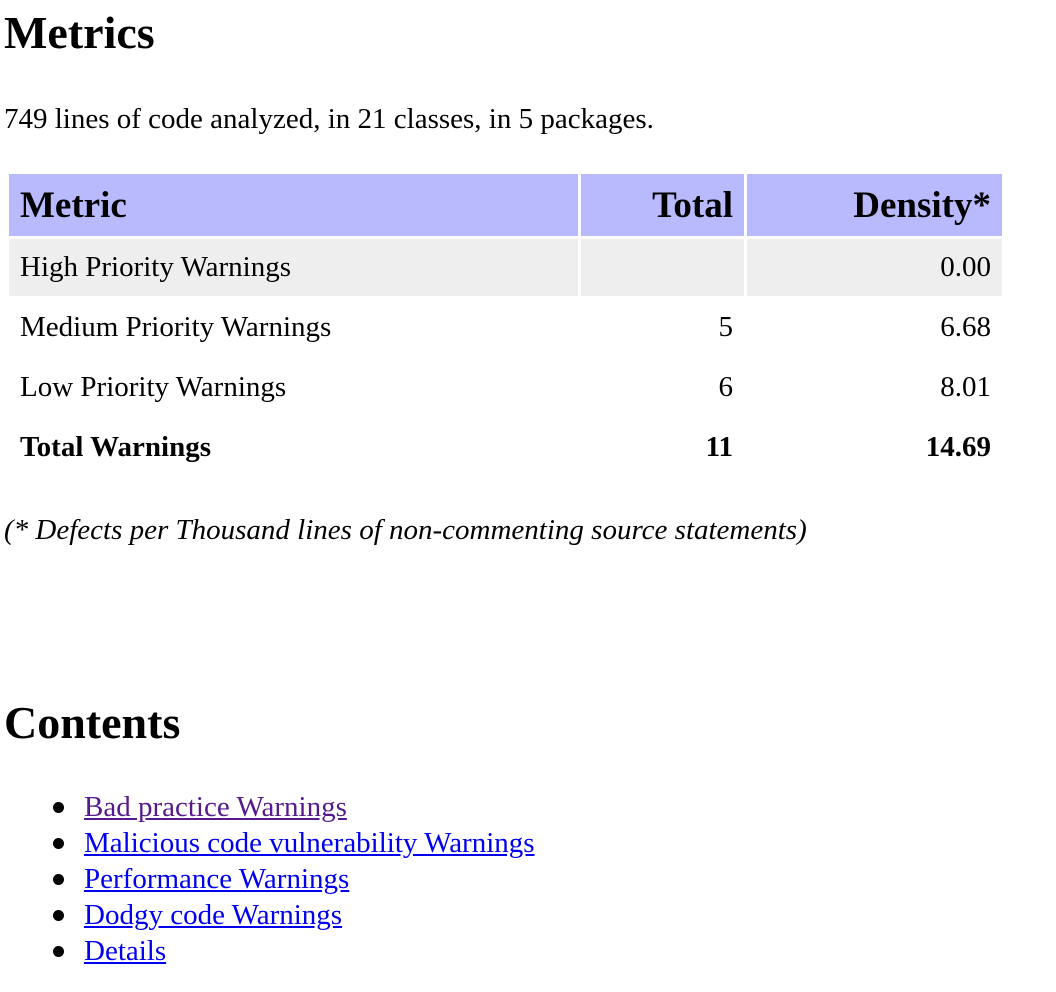 Image resolution: width=1056 pixels, height=992 pixels. I want to click on cell-density: 14.69, so click(874, 447).